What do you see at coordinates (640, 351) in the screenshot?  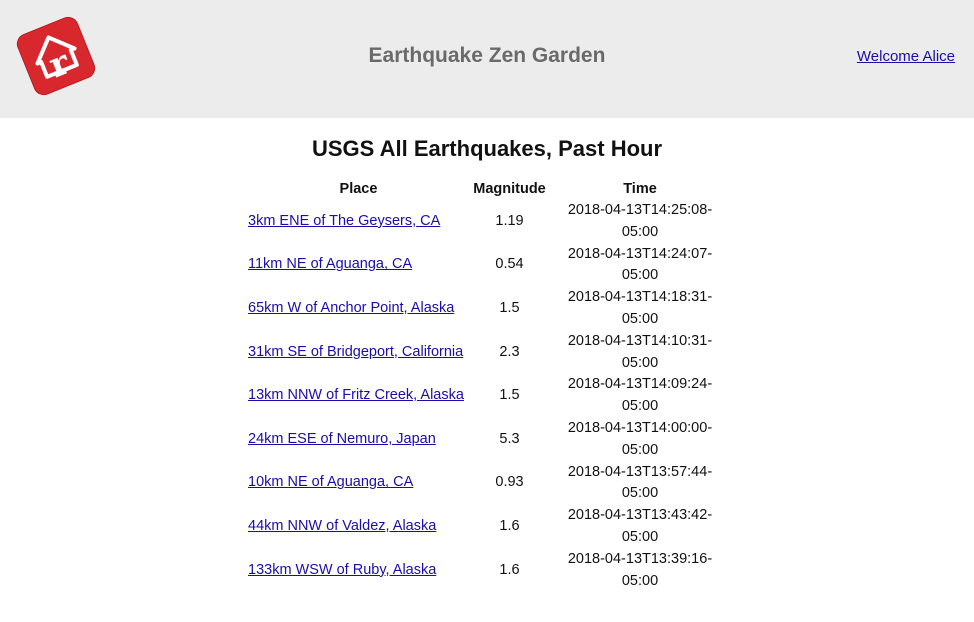 I see `time-cell: 2018-04-13T14:10:31-05:00` at bounding box center [640, 351].